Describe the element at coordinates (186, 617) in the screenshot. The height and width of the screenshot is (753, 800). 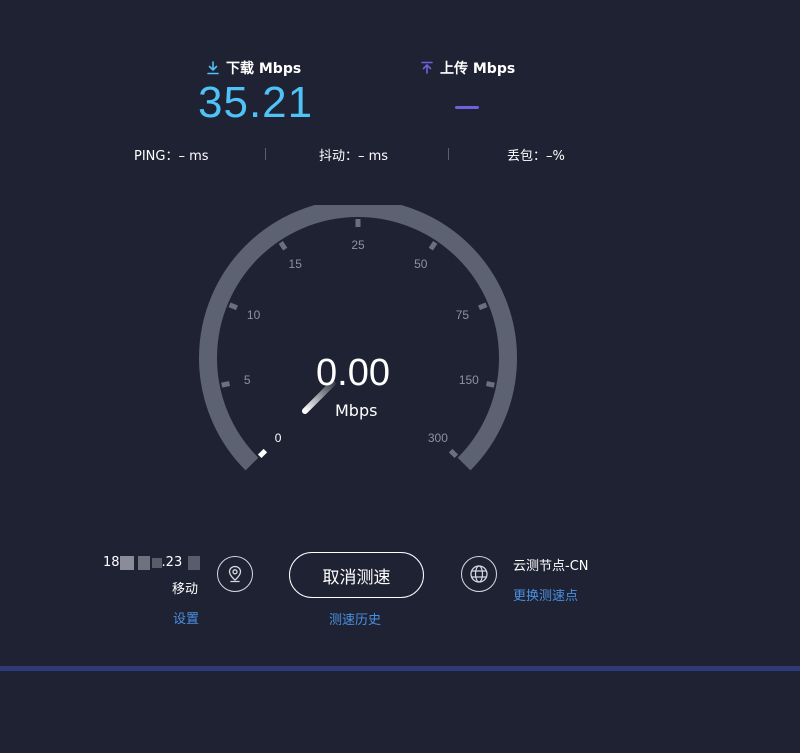
I see `settings-link: 设置` at that location.